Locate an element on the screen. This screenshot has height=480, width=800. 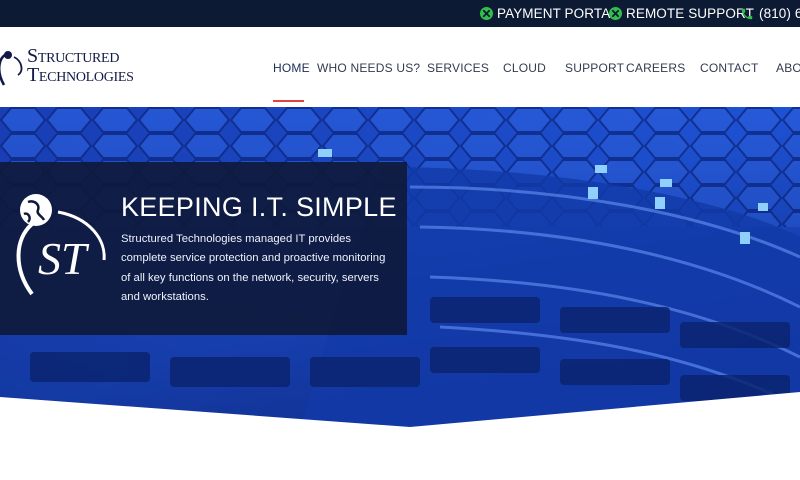
phone-link: (810) 65 is located at coordinates (770, 13).